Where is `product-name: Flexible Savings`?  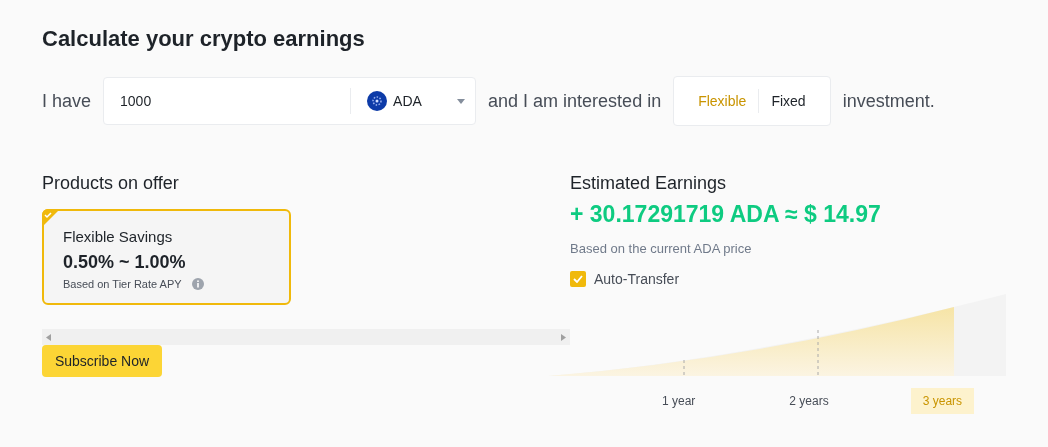 product-name: Flexible Savings is located at coordinates (118, 237).